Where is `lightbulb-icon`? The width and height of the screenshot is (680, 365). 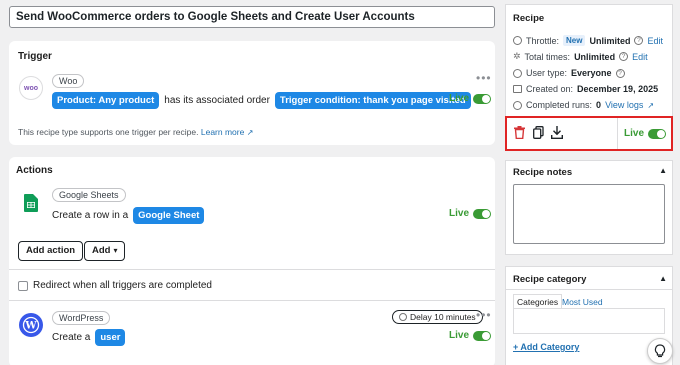 lightbulb-icon is located at coordinates (660, 351).